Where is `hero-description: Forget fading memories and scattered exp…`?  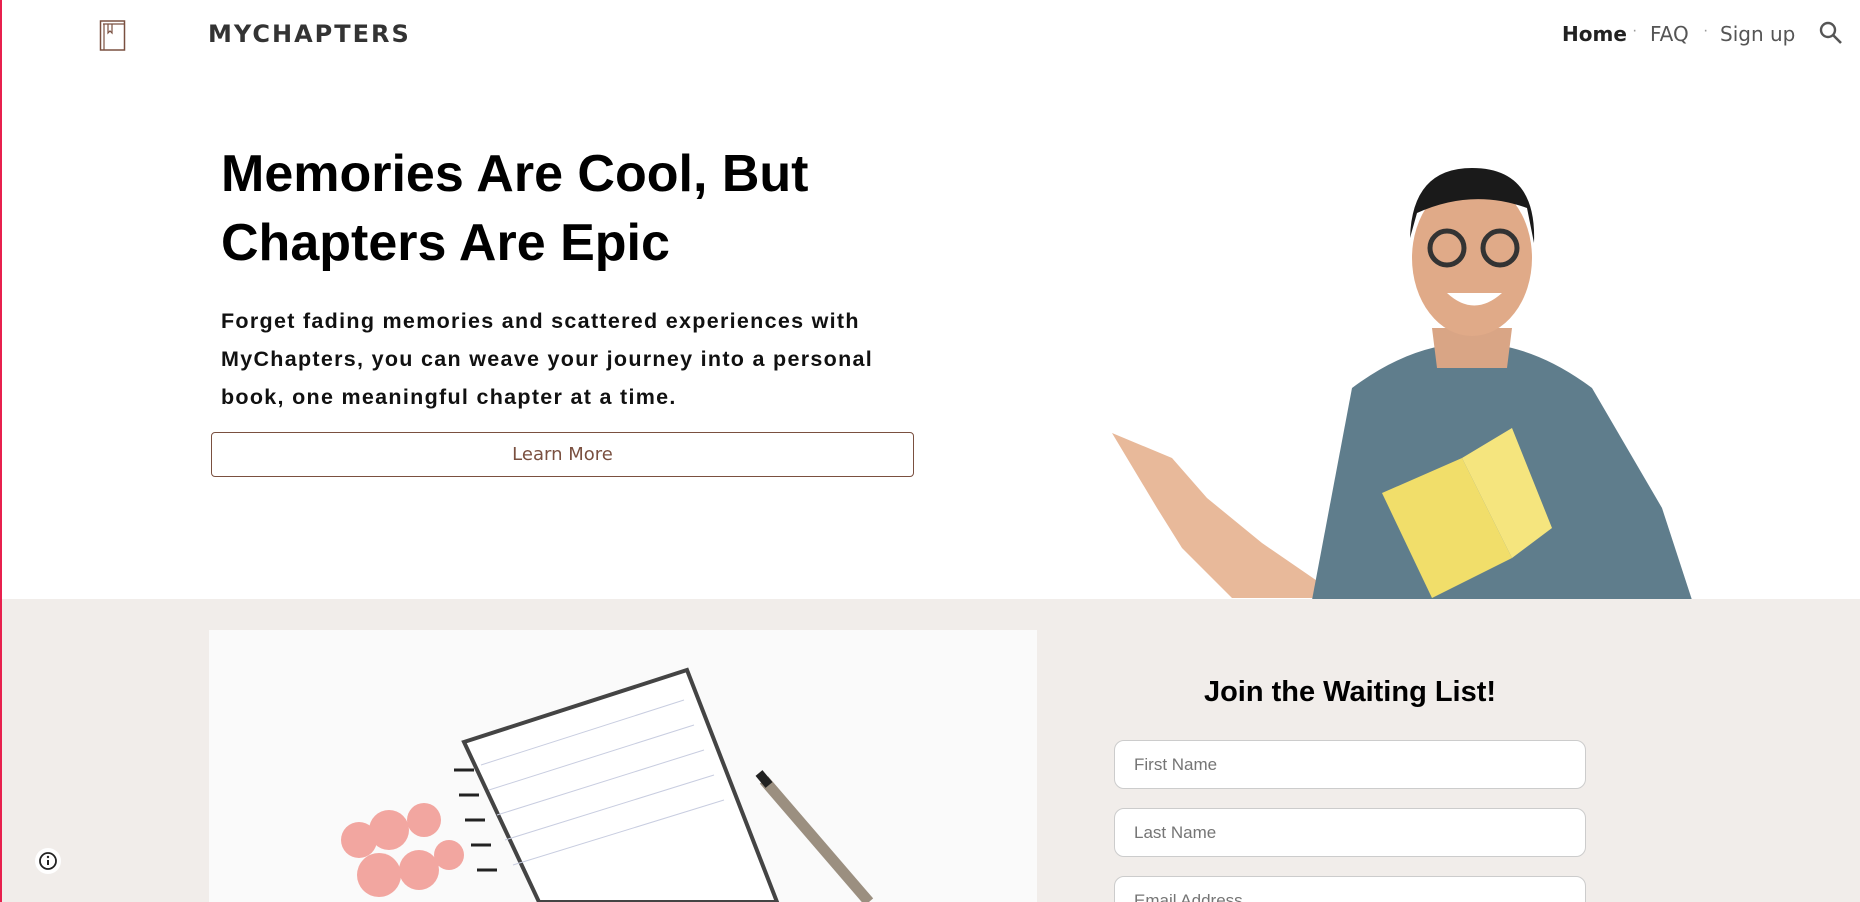 hero-description: Forget fading memories and scattered exp… is located at coordinates (547, 359).